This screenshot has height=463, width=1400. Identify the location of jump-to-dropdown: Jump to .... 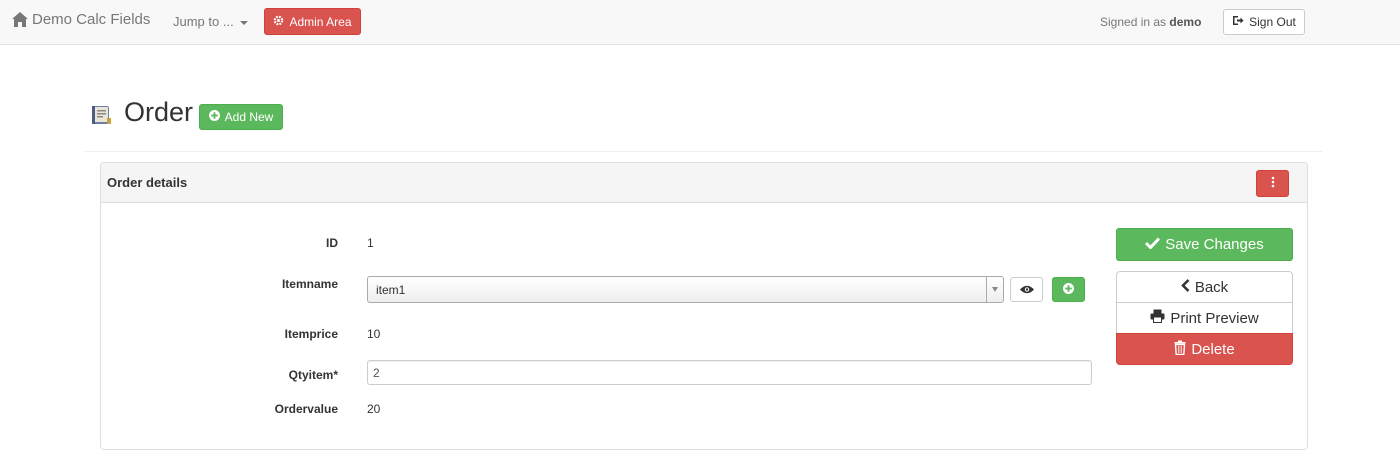
(210, 21).